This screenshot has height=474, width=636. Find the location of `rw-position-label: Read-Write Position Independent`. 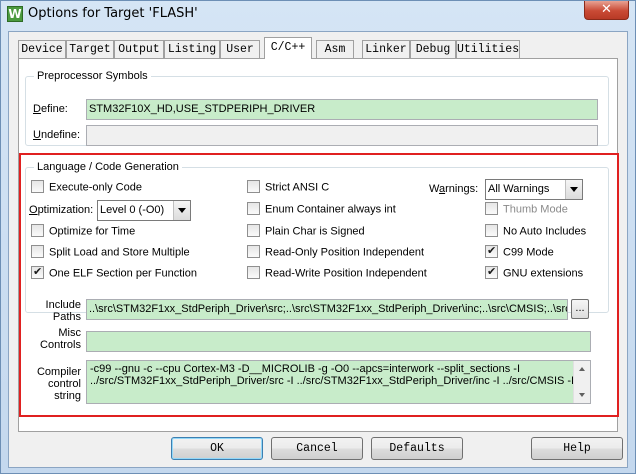

rw-position-label: Read-Write Position Independent is located at coordinates (346, 273).